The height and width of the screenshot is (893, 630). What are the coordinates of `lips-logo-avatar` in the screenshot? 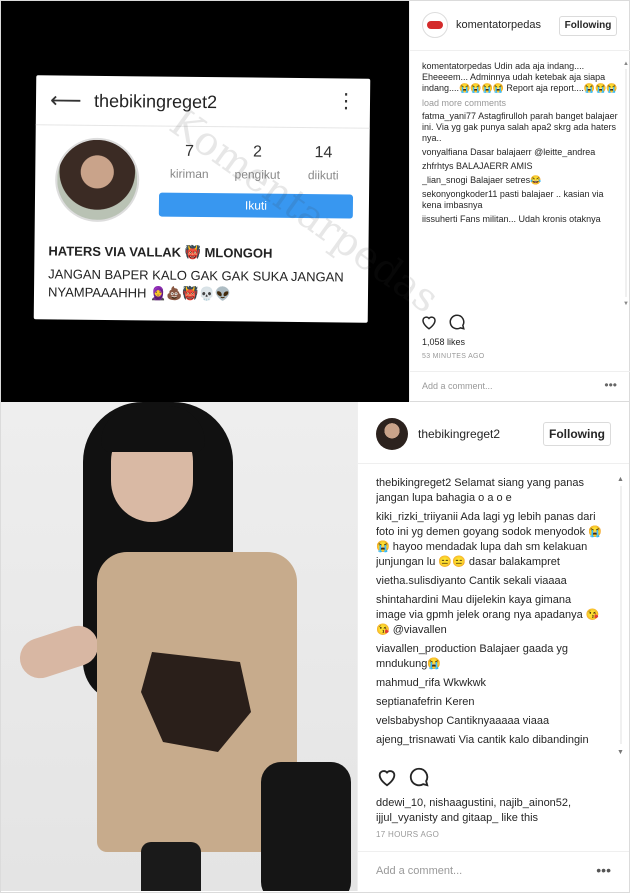 It's located at (435, 25).